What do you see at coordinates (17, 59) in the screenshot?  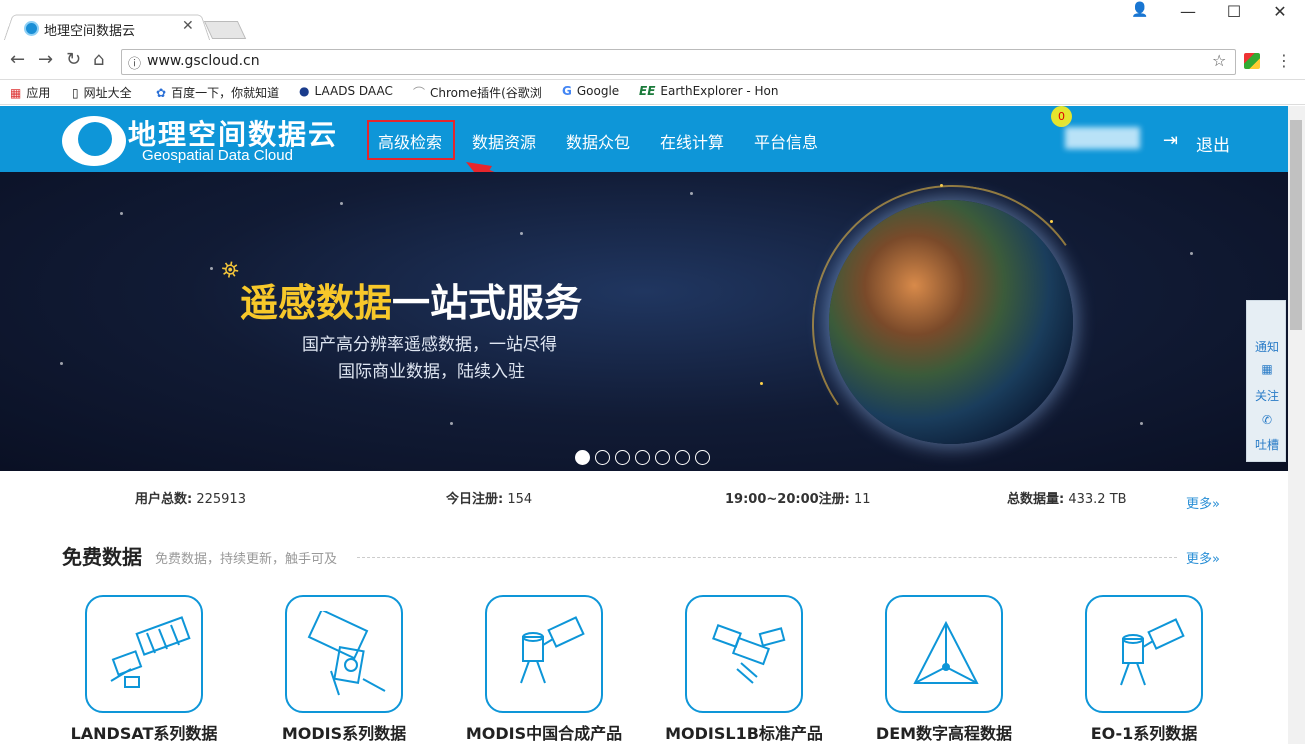 I see `back-icon: ←` at bounding box center [17, 59].